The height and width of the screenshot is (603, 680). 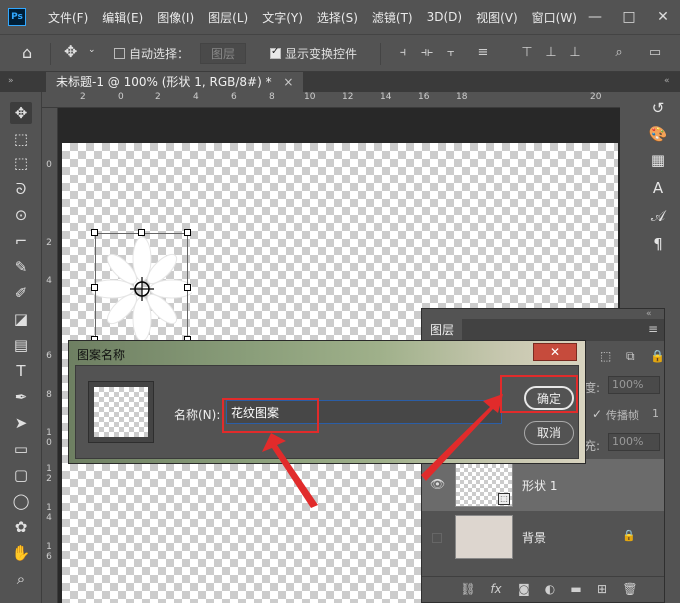 I want to click on annotation-arrows, so click(x=382, y=451).